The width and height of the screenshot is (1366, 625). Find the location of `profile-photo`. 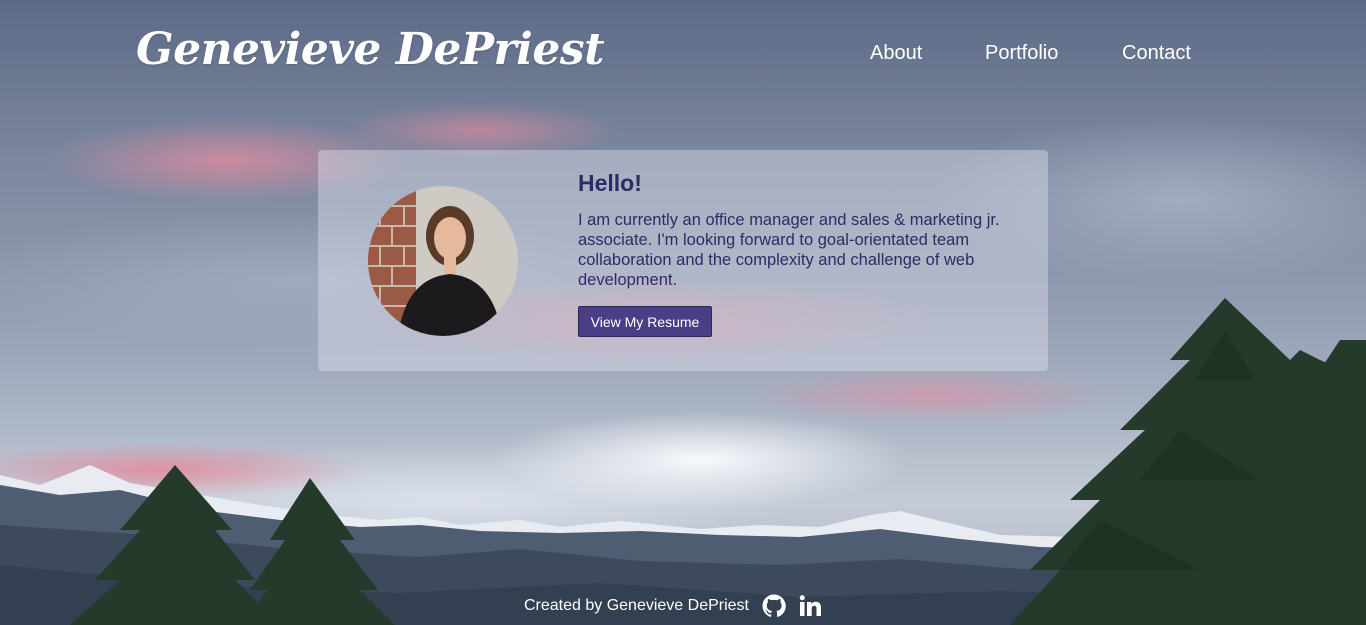

profile-photo is located at coordinates (443, 261).